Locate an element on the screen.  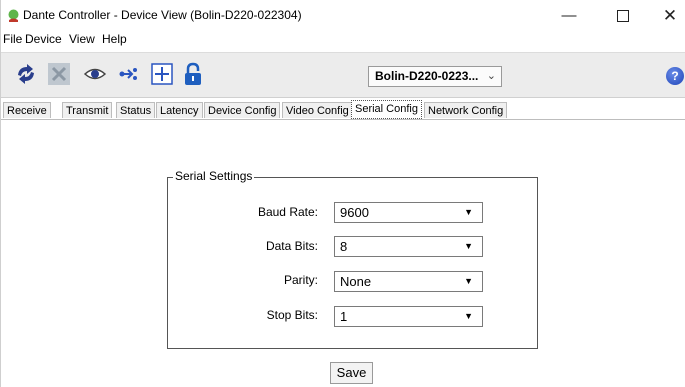
serial-settings-legend: Serial Settings is located at coordinates (214, 176).